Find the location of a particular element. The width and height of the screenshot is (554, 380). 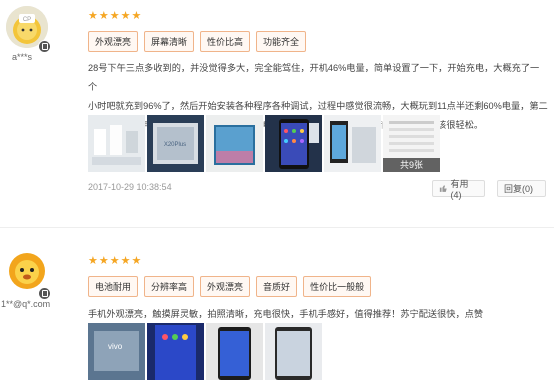

tag: 音质好 is located at coordinates (277, 286).